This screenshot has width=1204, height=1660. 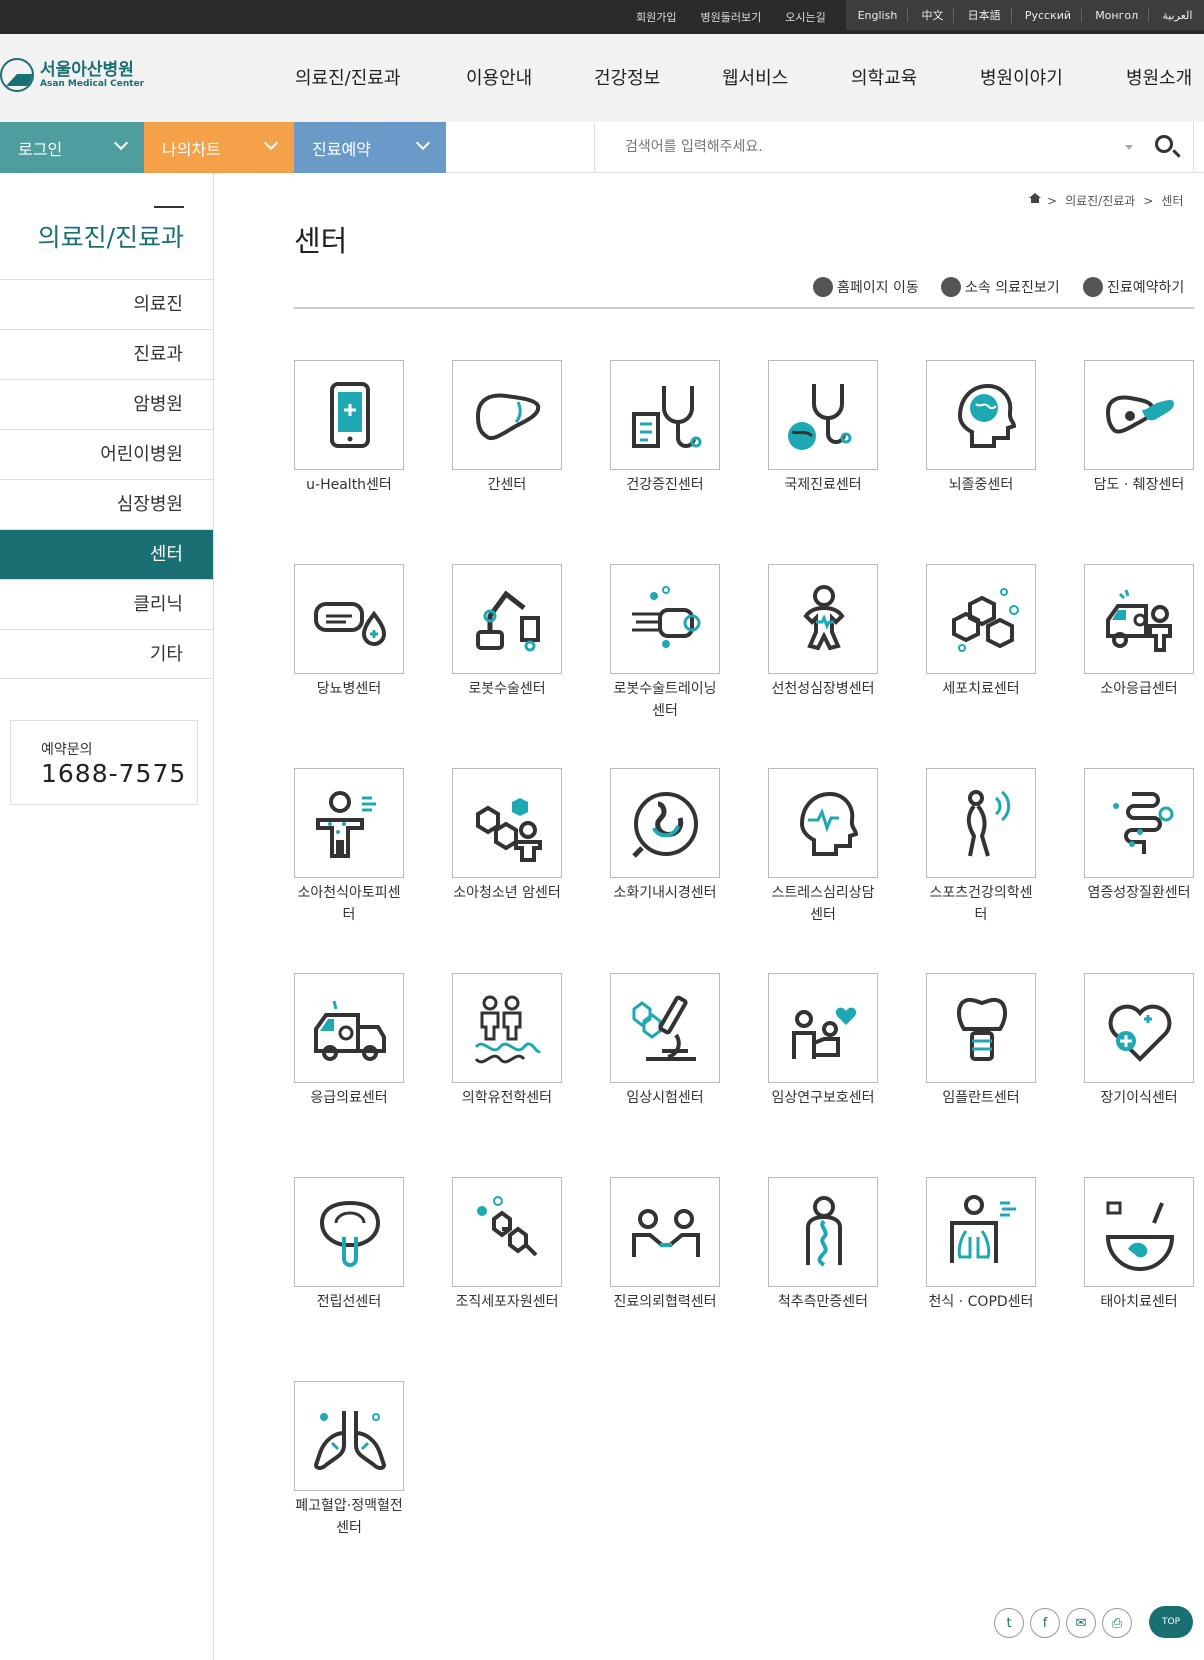 I want to click on side-nav-item-heart: 심장병원, so click(x=106, y=504).